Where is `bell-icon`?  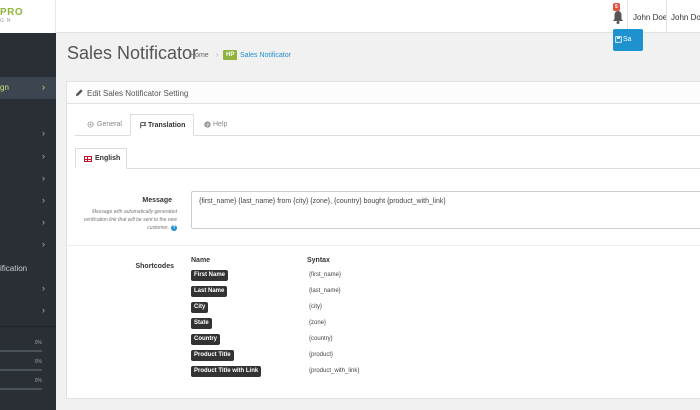
bell-icon is located at coordinates (618, 17).